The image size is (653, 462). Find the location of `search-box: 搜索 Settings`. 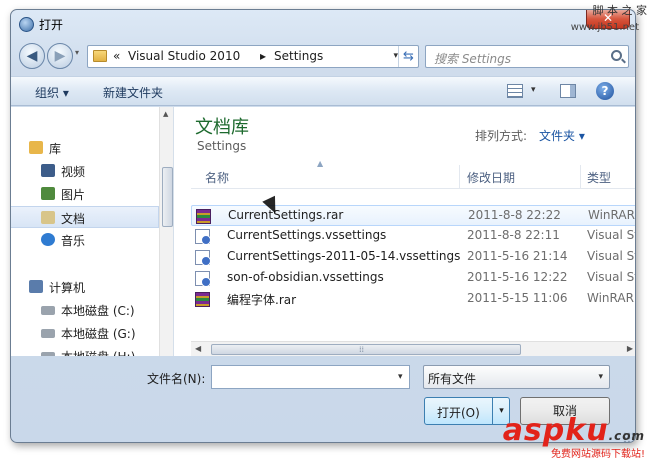

search-box: 搜索 Settings is located at coordinates (527, 56).